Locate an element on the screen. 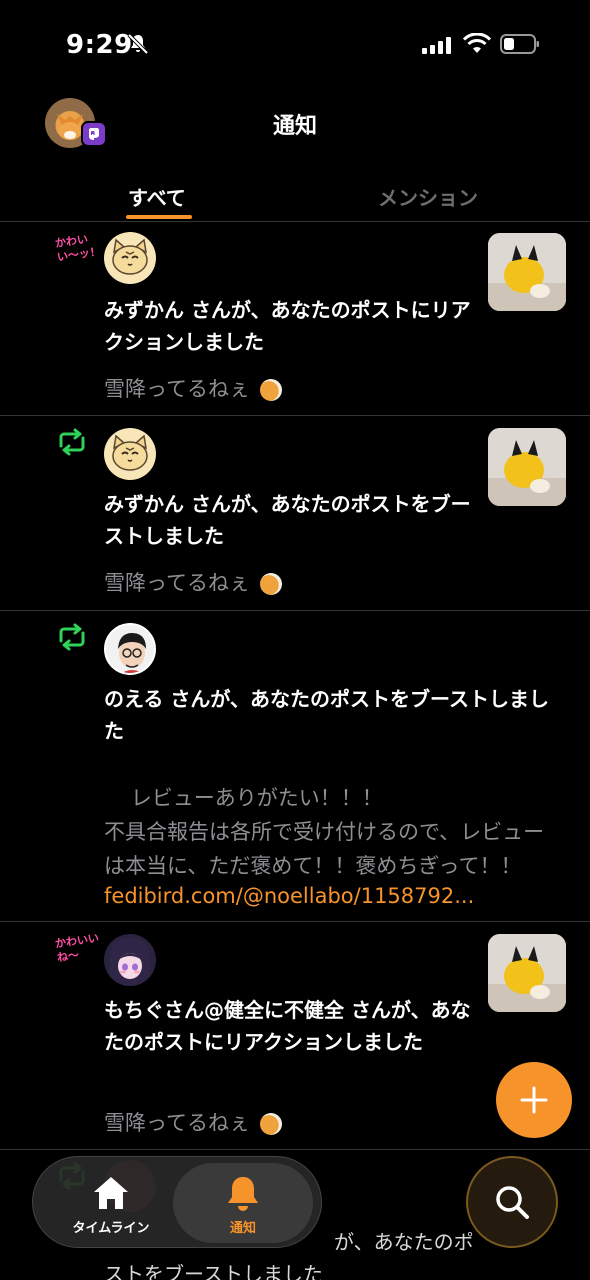 The height and width of the screenshot is (1280, 590). tab-bar: タイムライン 通知 is located at coordinates (177, 1202).